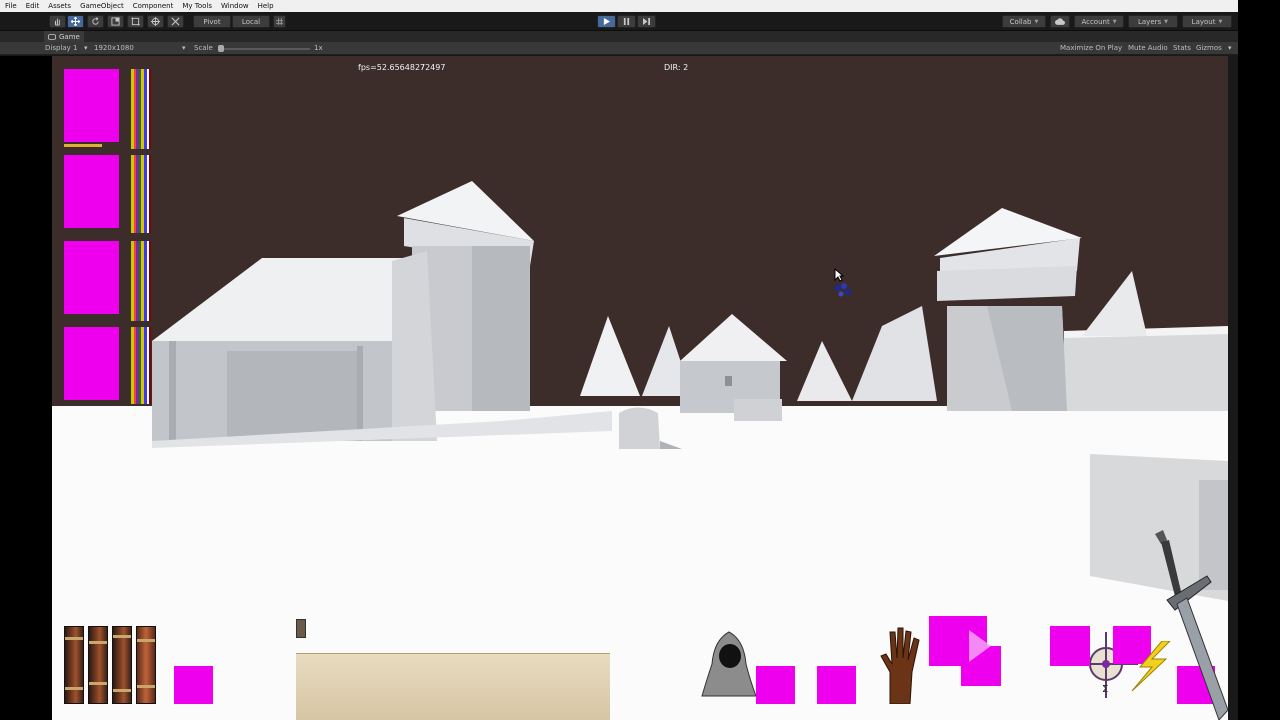 Image resolution: width=1280 pixels, height=720 pixels. I want to click on menu-help: Help, so click(266, 6).